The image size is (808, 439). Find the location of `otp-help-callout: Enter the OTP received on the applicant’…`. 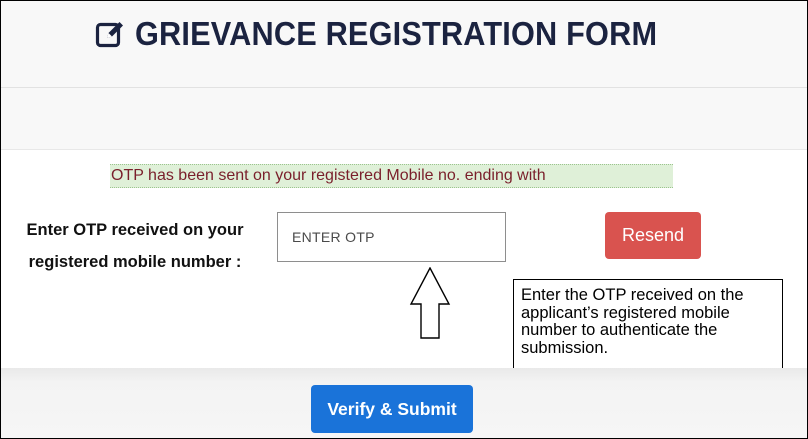

otp-help-callout: Enter the OTP received on the applicant’… is located at coordinates (648, 327).